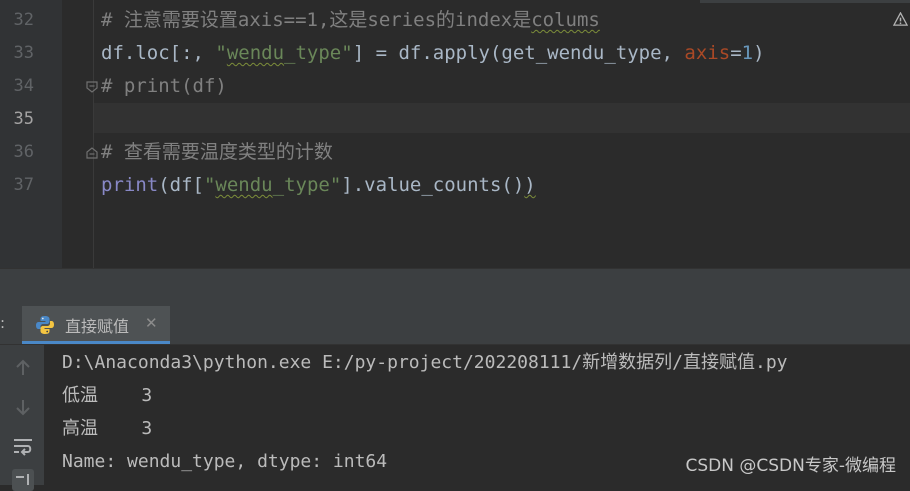 This screenshot has height=491, width=910. I want to click on code-token: # 查看需要温度类型的计数, so click(217, 152).